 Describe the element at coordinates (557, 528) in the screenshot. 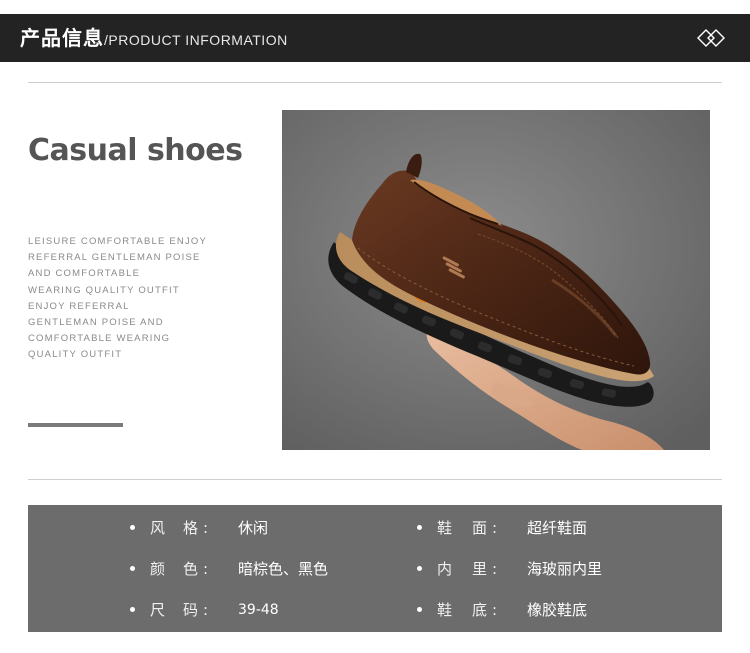

I see `spec-value: 超纤鞋面` at that location.